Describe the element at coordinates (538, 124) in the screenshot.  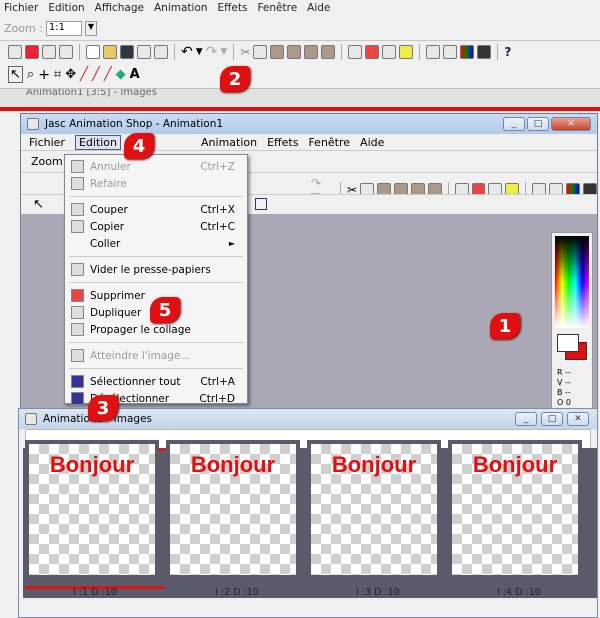
I see `maximize-button: □` at that location.